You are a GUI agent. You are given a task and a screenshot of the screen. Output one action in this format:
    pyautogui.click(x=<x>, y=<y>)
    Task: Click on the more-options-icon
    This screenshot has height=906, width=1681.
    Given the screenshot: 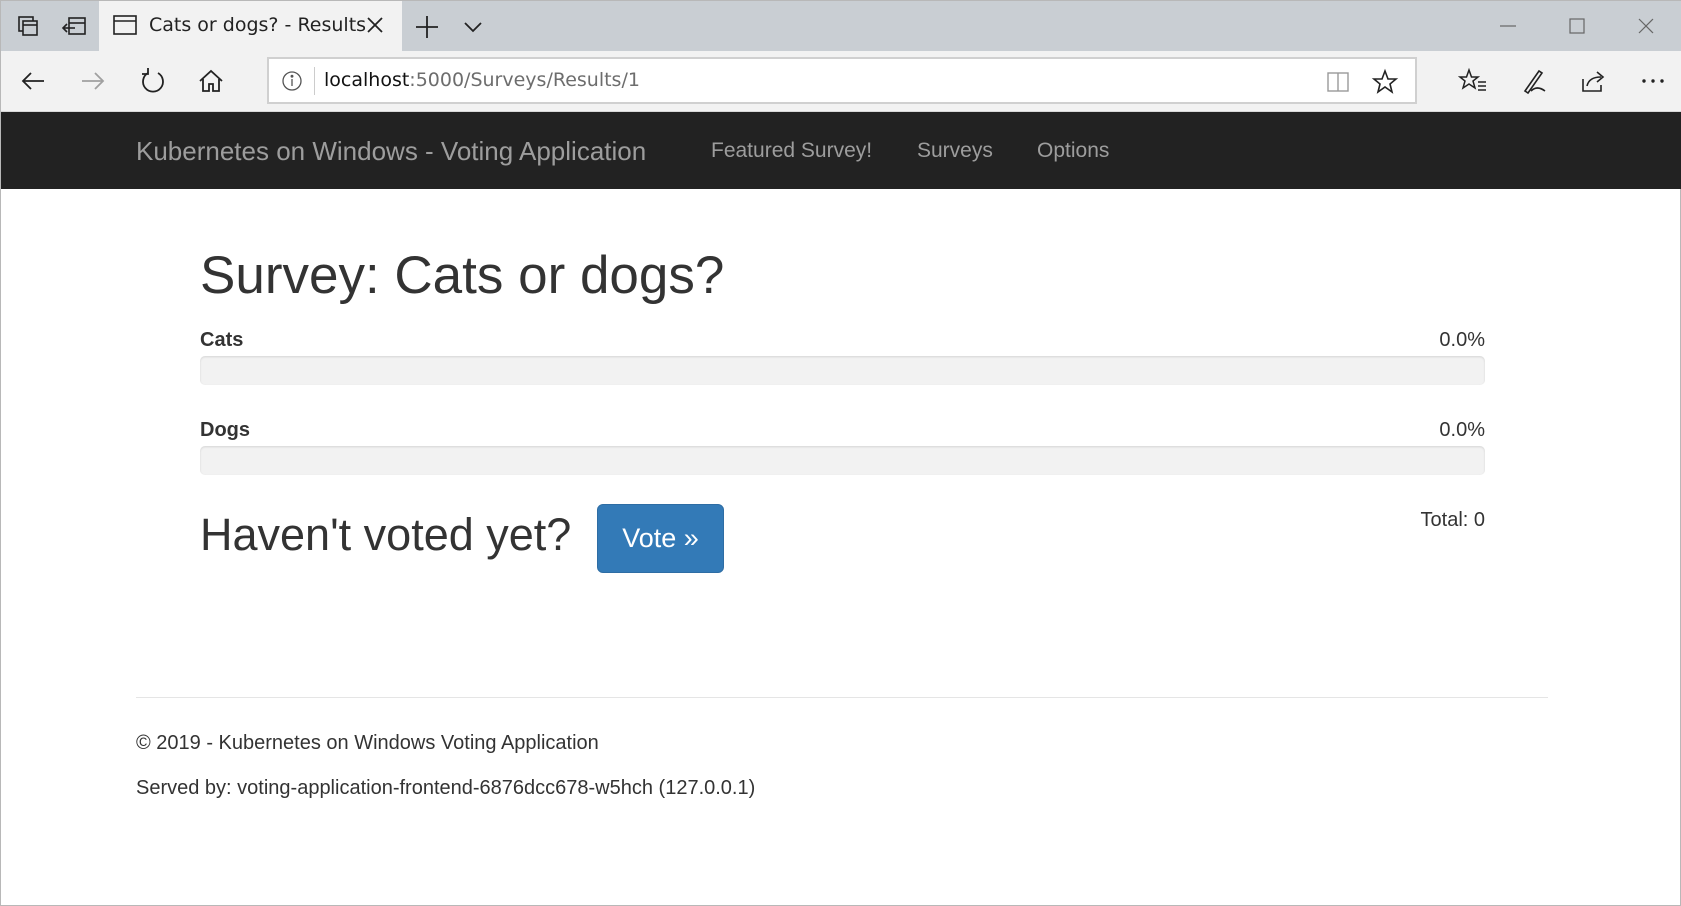 What is the action you would take?
    pyautogui.click(x=1653, y=81)
    